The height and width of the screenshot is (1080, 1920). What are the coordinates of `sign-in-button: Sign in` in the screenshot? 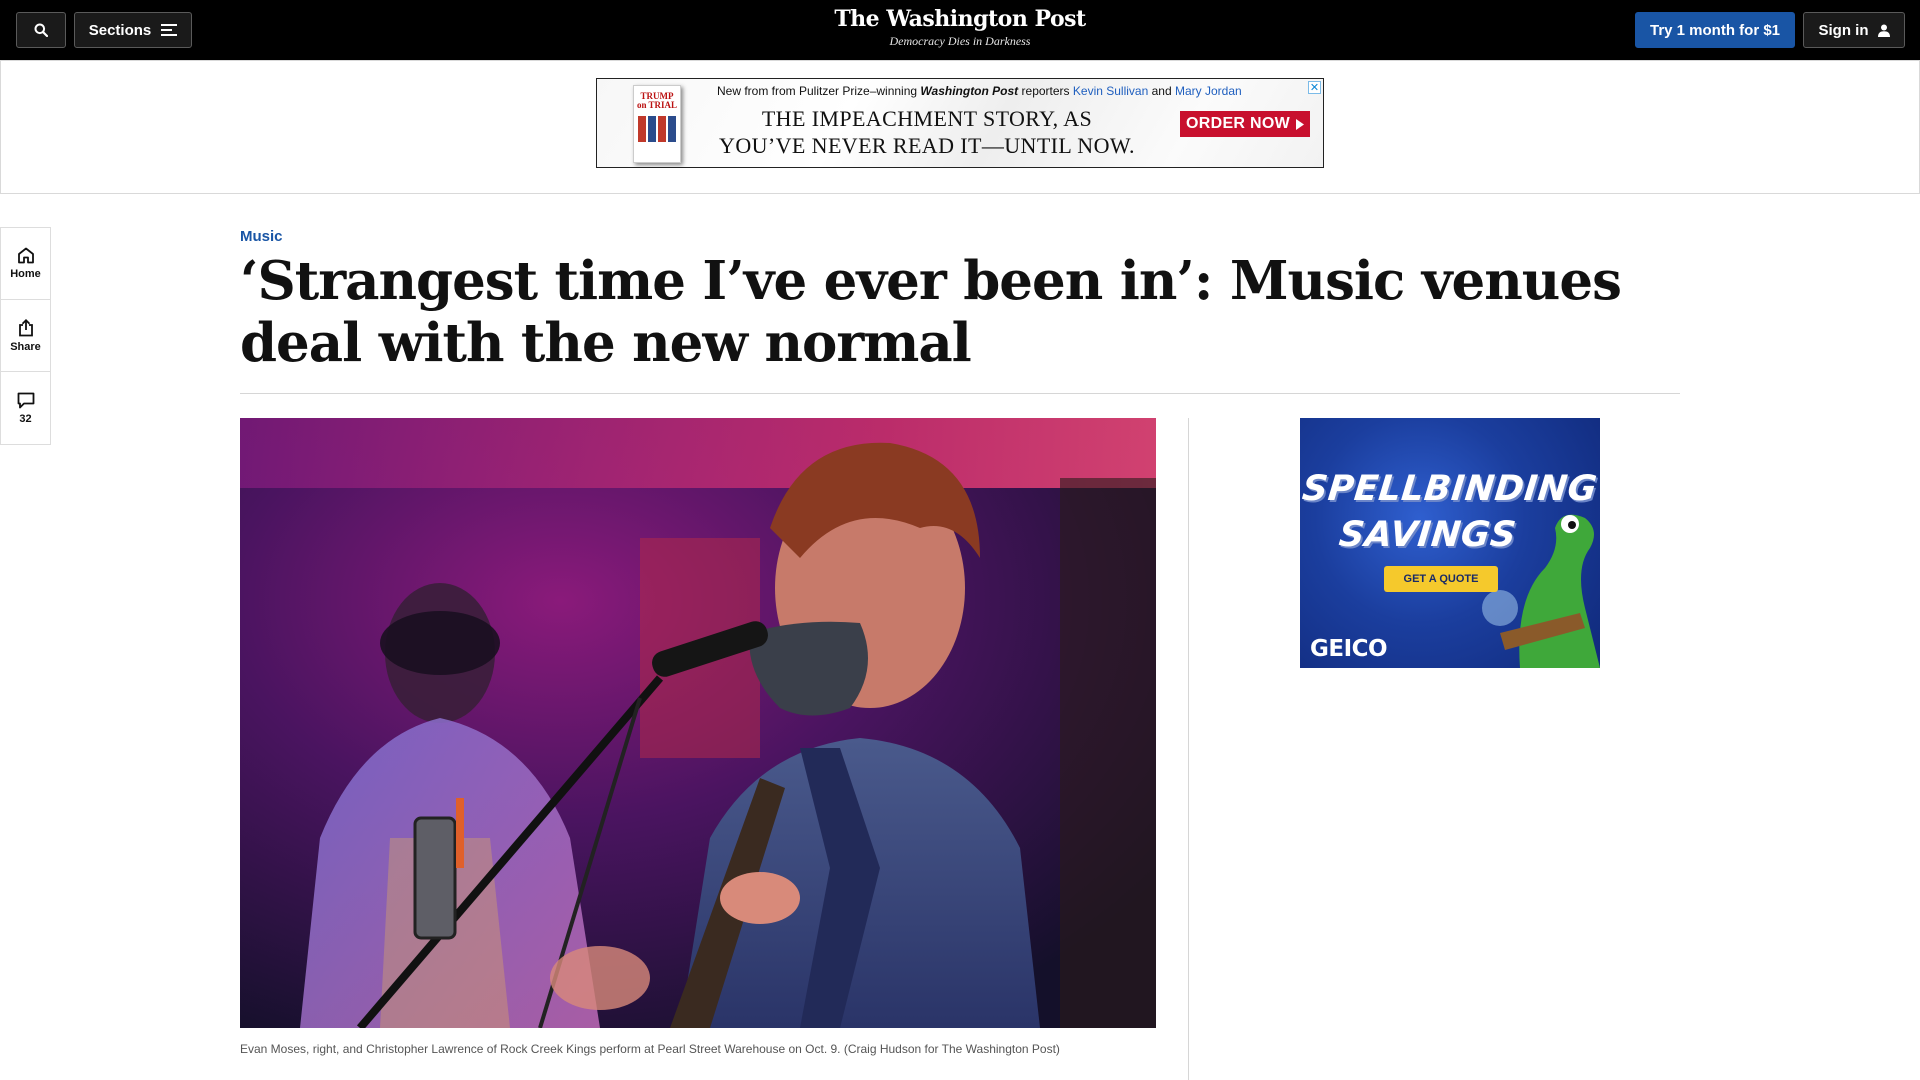 It's located at (1854, 30).